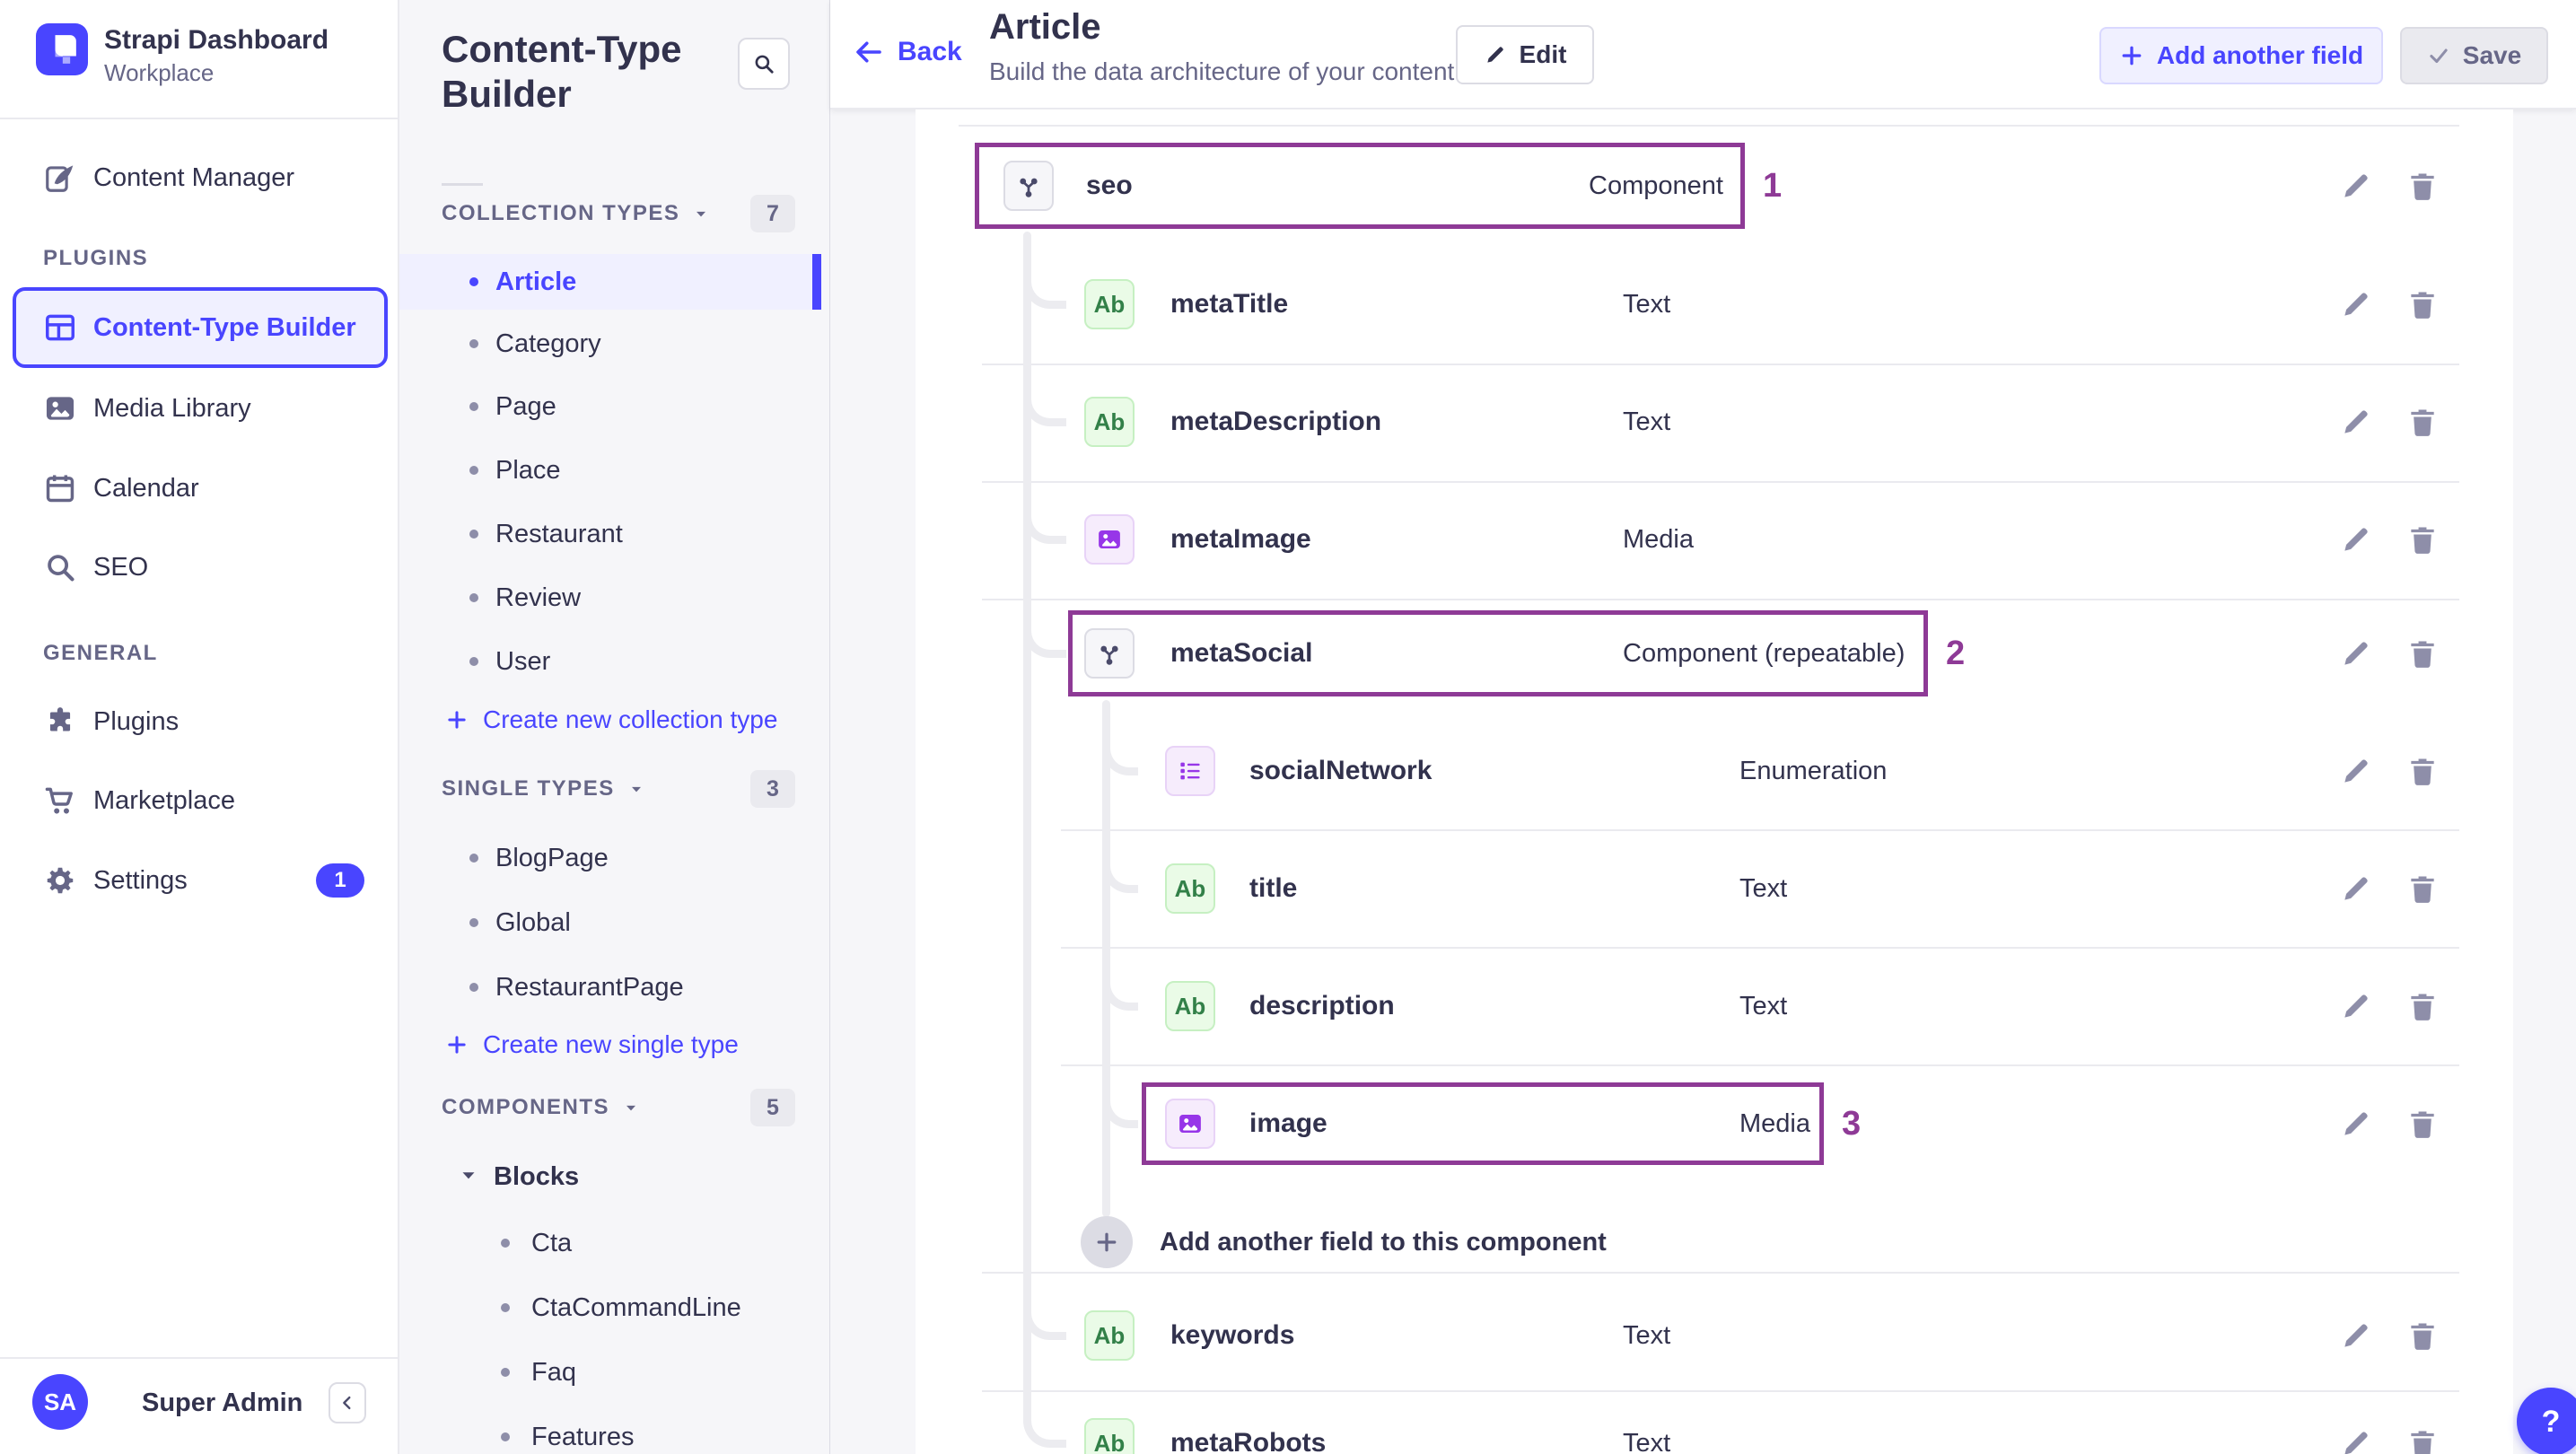  Describe the element at coordinates (1956, 653) in the screenshot. I see `annotation-number-2: 2` at that location.